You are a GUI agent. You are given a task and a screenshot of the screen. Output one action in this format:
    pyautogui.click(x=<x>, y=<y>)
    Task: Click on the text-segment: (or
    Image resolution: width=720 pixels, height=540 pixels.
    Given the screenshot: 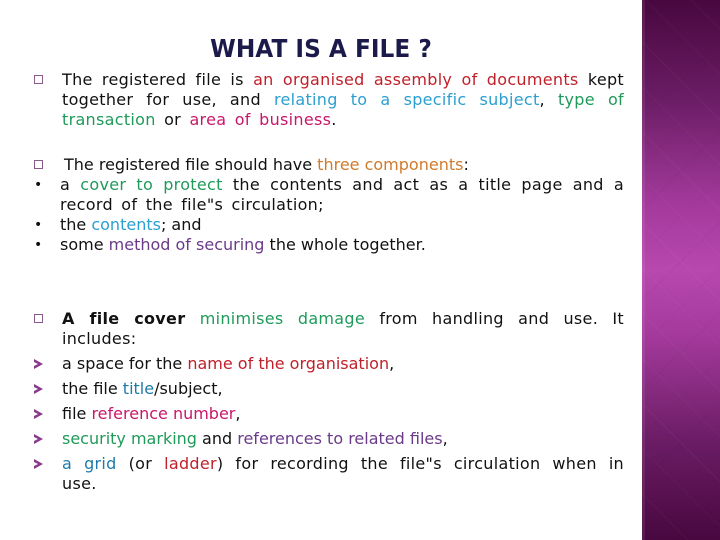 What is the action you would take?
    pyautogui.click(x=140, y=463)
    